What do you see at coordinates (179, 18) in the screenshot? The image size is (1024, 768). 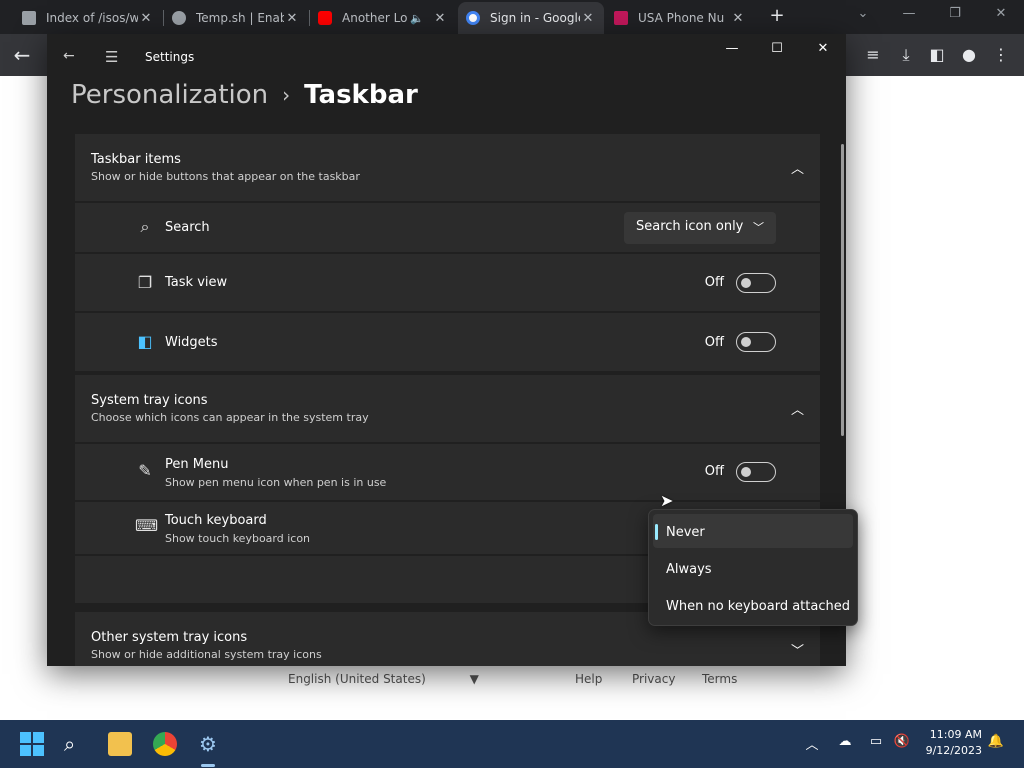 I see `globe-icon` at bounding box center [179, 18].